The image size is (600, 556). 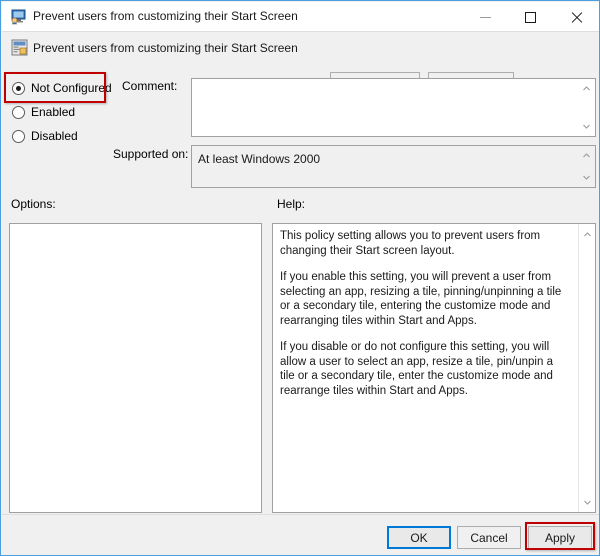 I want to click on comment-scrollbar, so click(x=587, y=107).